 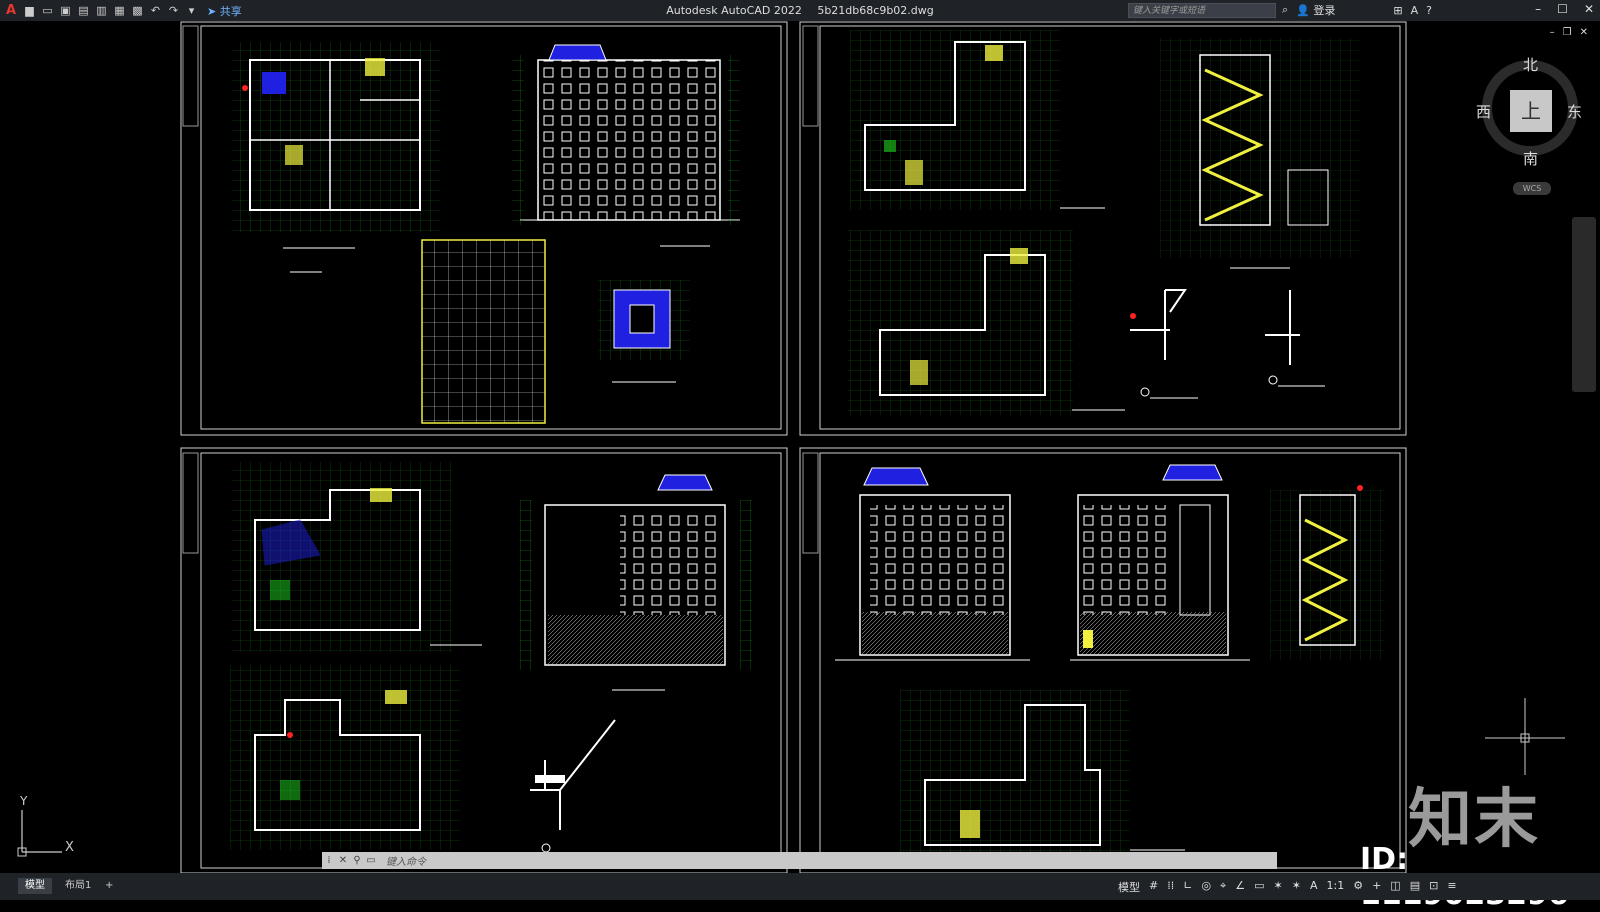 What do you see at coordinates (35, 886) in the screenshot?
I see `tab-model: 模型` at bounding box center [35, 886].